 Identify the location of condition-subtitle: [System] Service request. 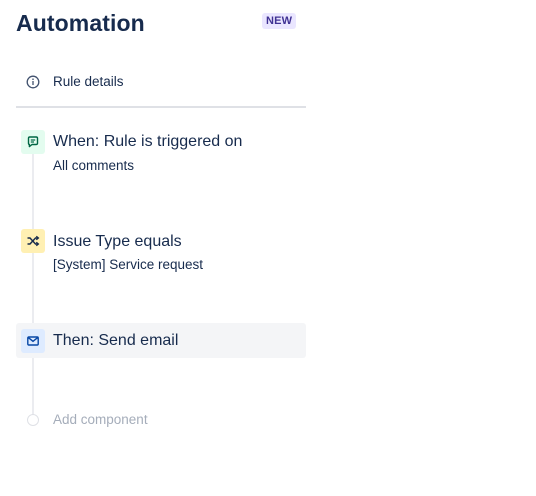
(128, 264).